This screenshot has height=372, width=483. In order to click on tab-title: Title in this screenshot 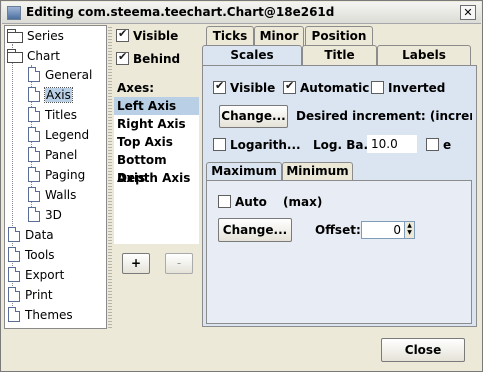, I will do `click(339, 55)`.